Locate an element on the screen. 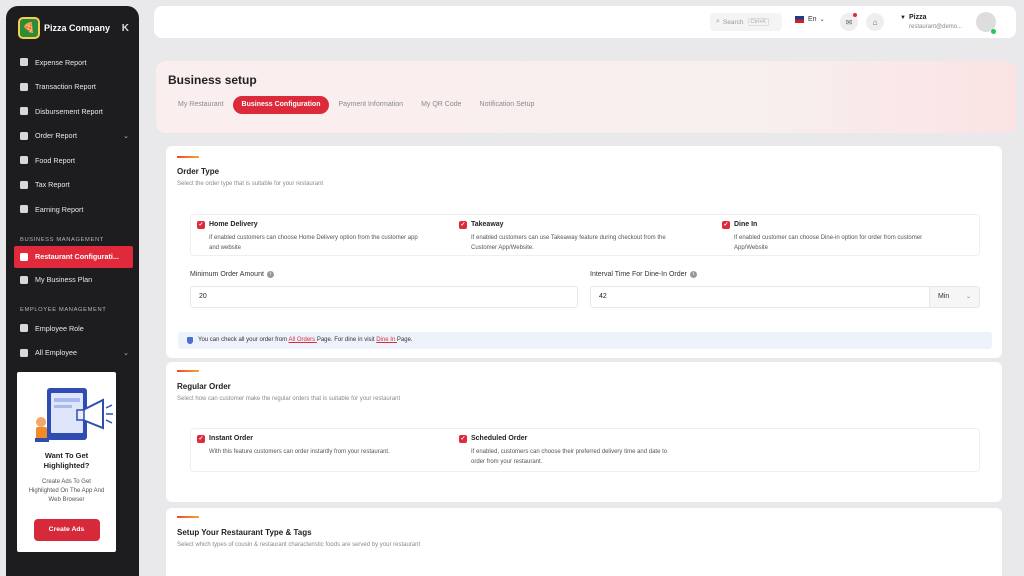  tab-my-qr-code: My QR Code is located at coordinates (441, 105).